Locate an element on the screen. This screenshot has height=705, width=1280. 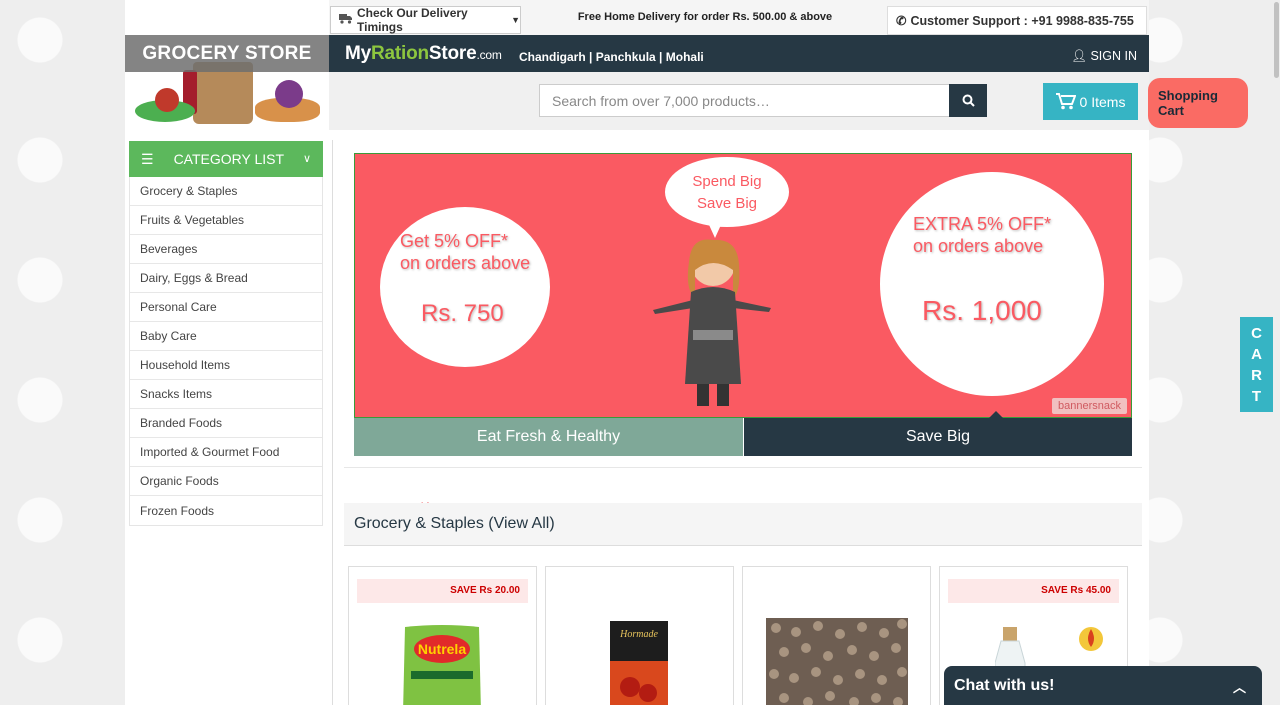
category-item: Household Items is located at coordinates (226, 365).